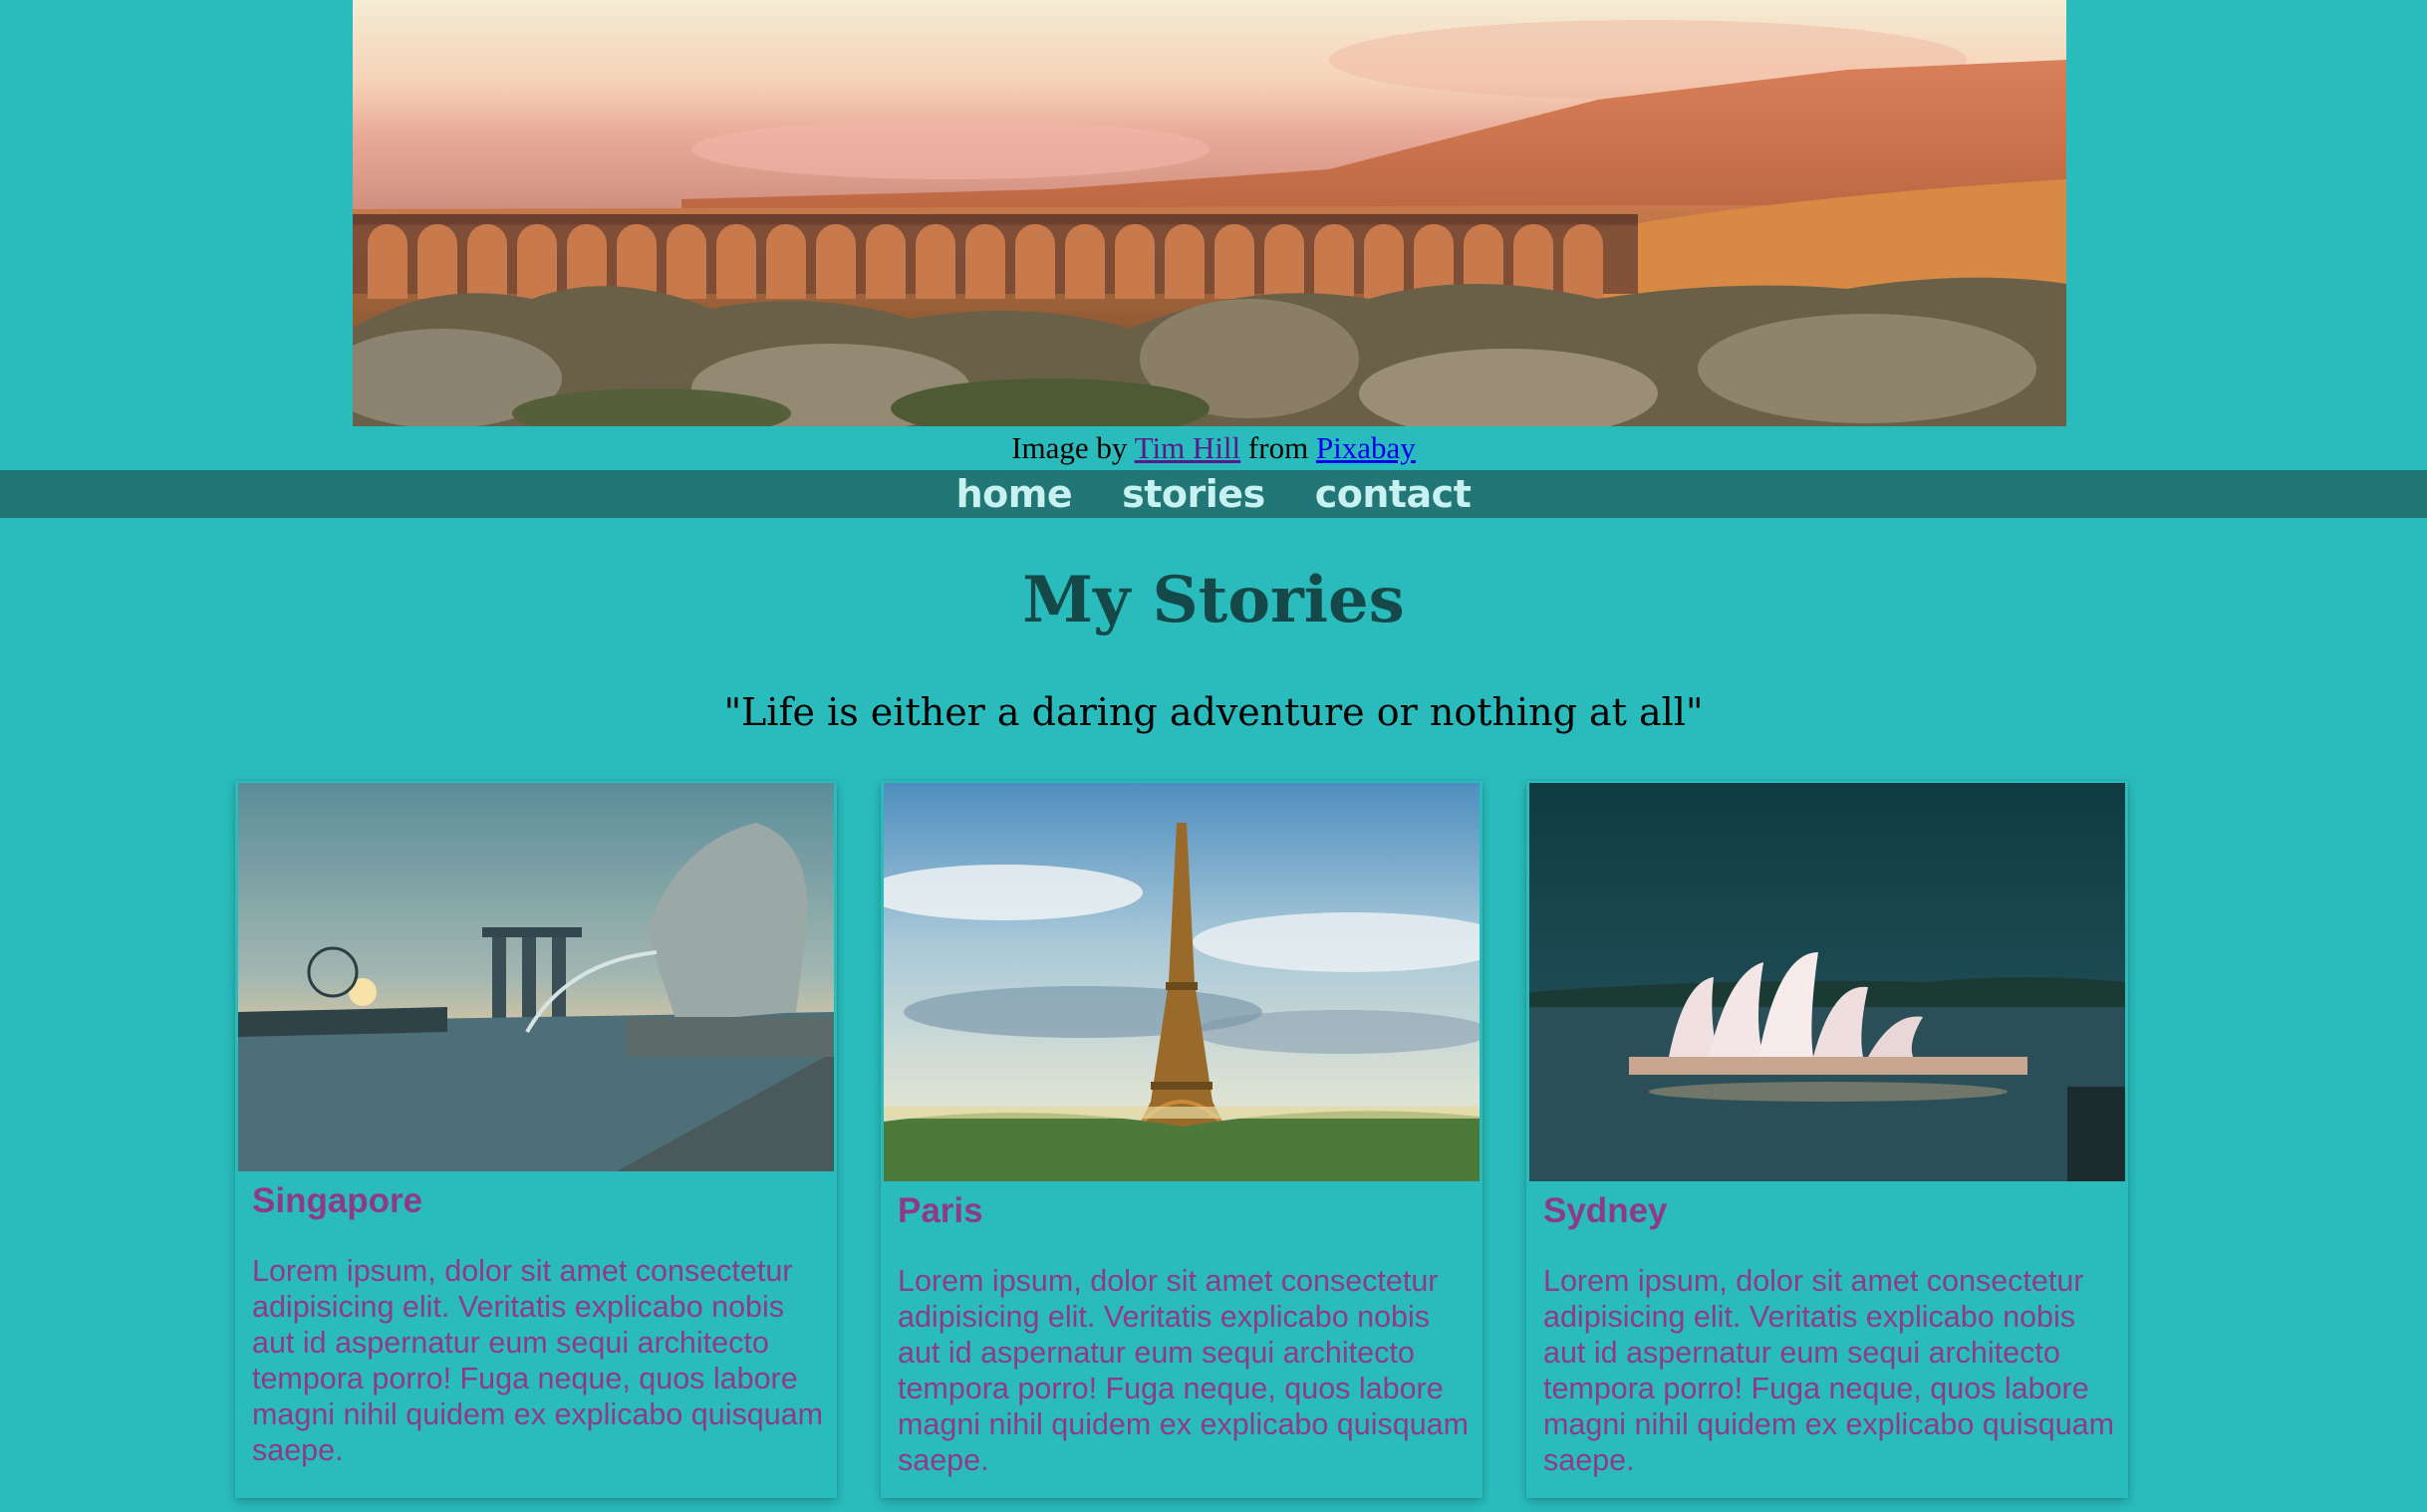  Describe the element at coordinates (1213, 600) in the screenshot. I see `page-title: My Stories` at that location.